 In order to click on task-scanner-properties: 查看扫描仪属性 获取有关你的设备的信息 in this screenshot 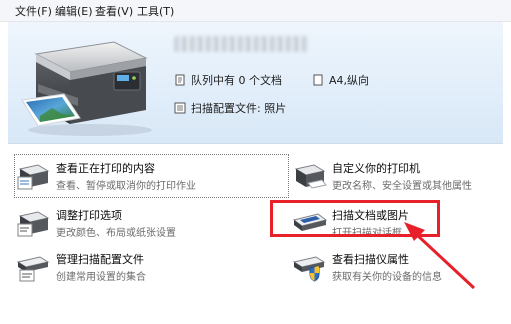, I will do `click(397, 268)`.